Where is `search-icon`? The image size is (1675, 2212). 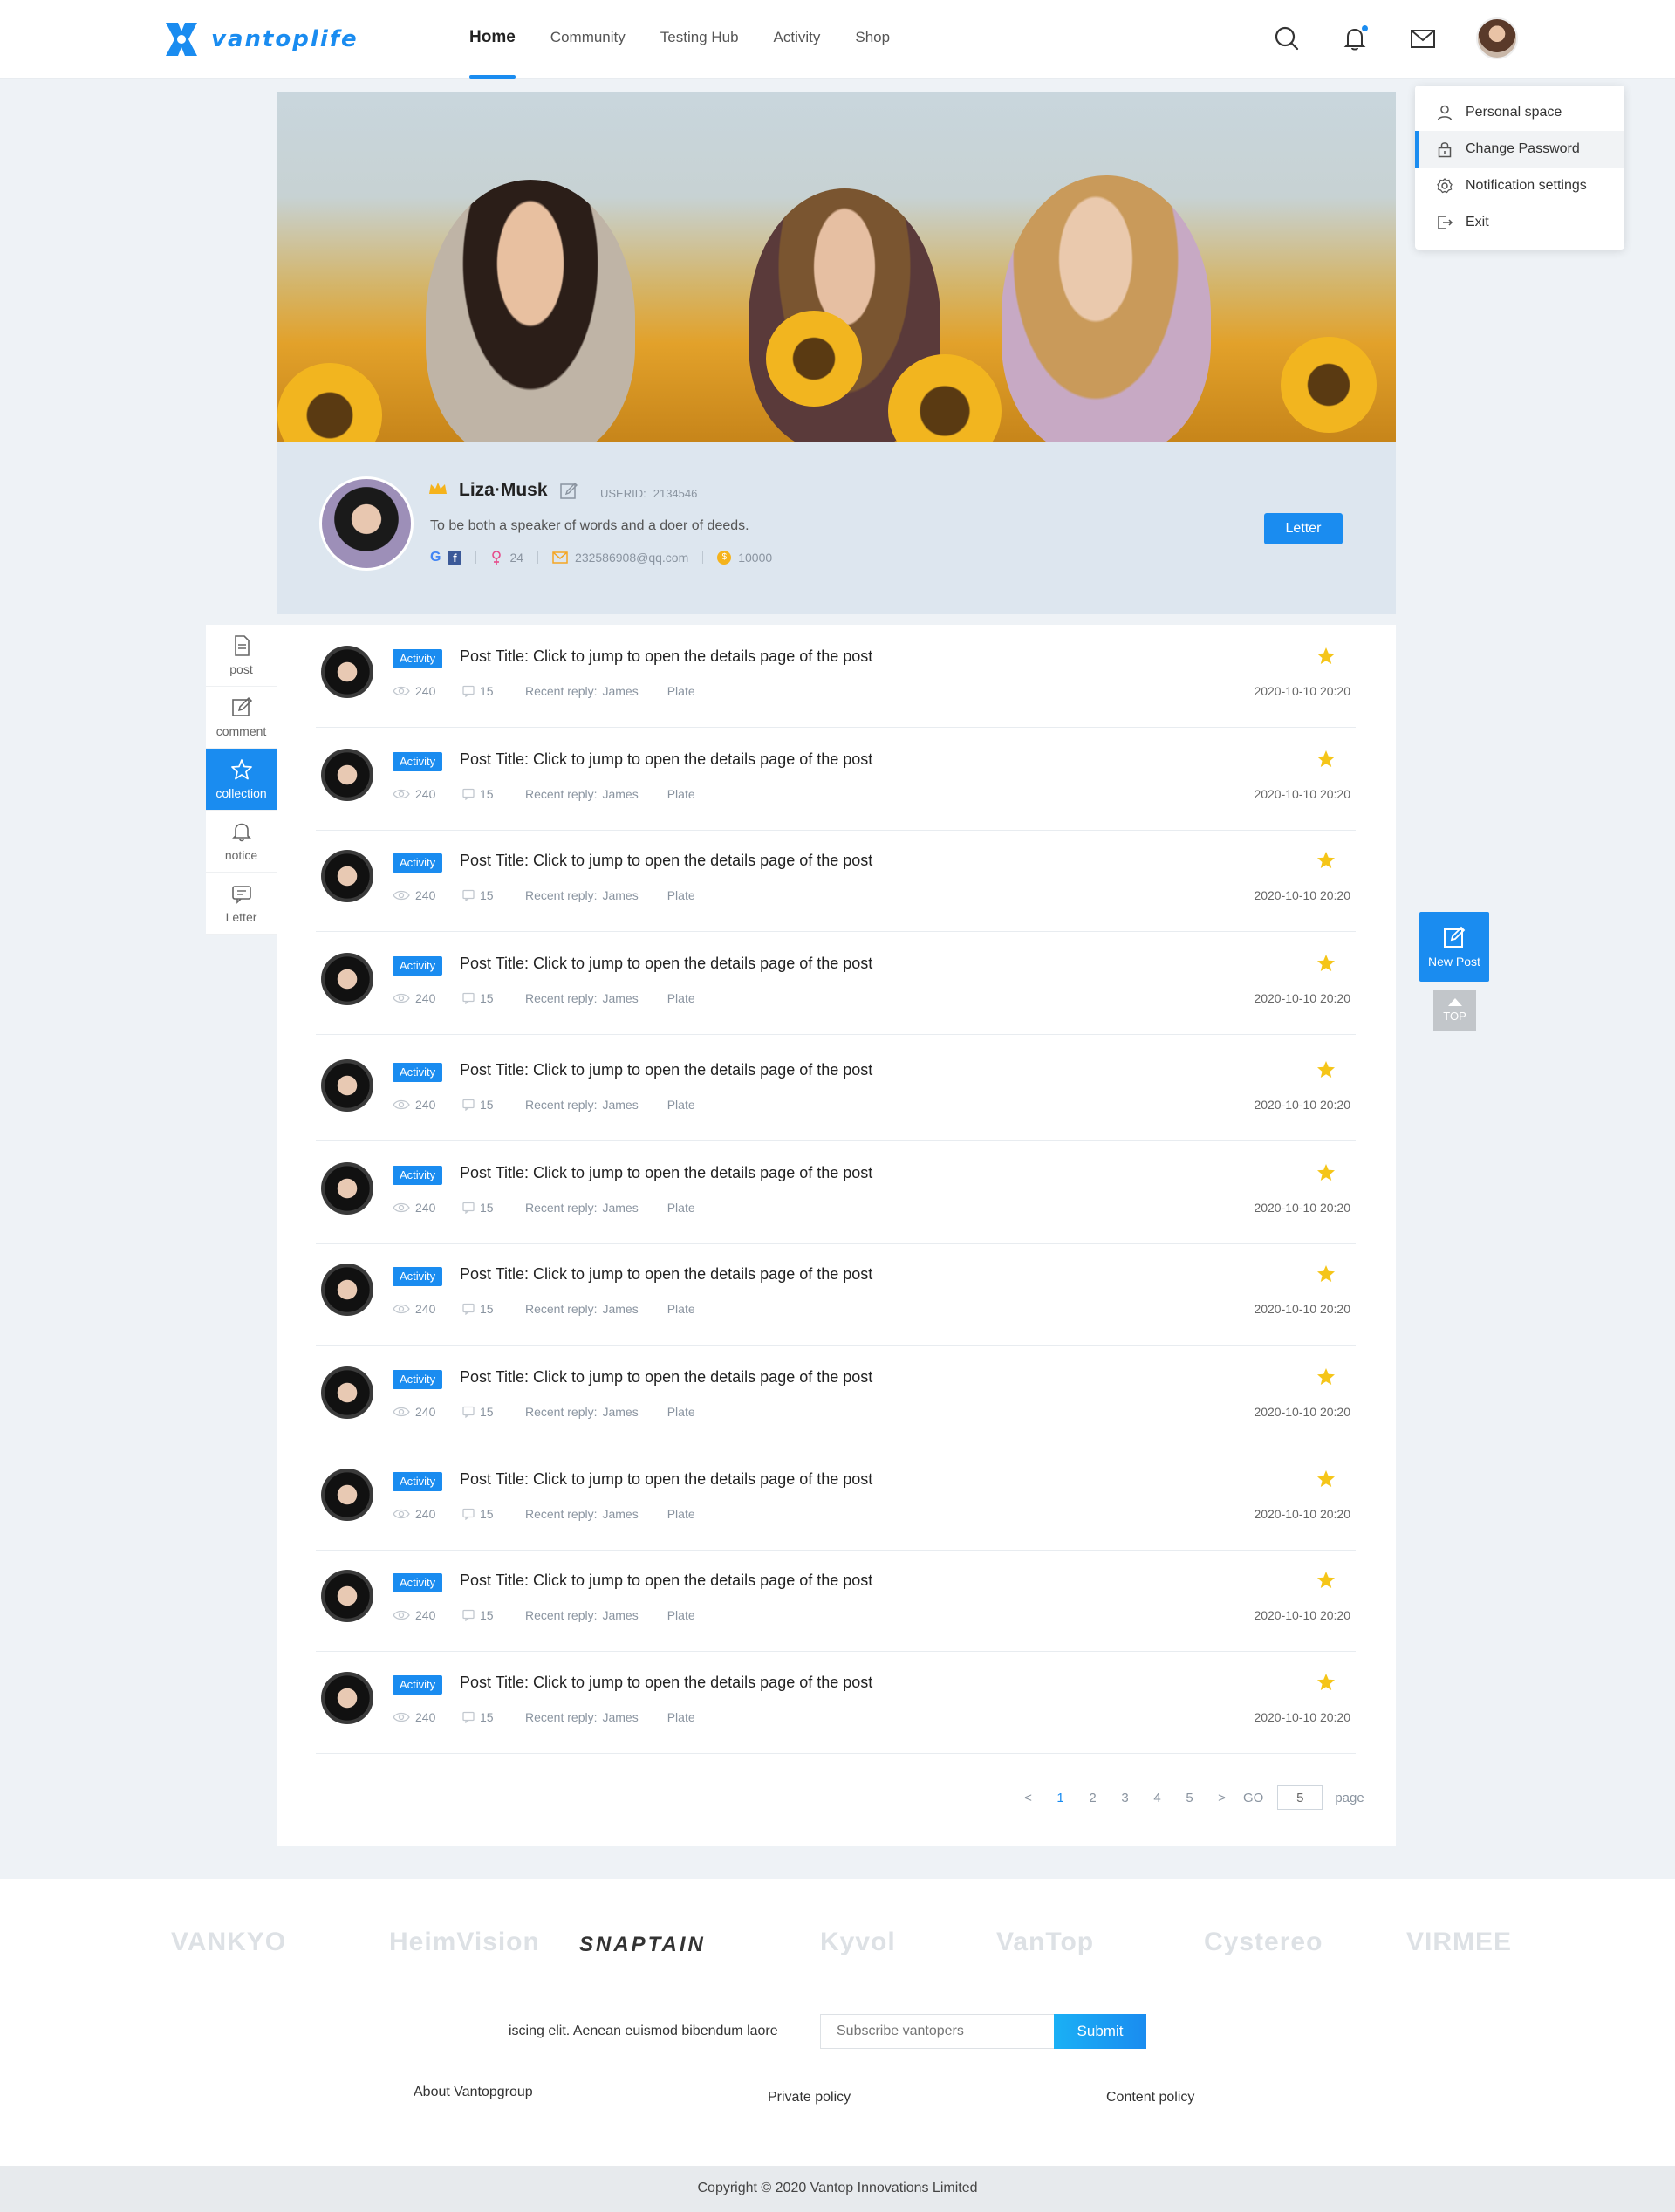
search-icon is located at coordinates (1287, 38).